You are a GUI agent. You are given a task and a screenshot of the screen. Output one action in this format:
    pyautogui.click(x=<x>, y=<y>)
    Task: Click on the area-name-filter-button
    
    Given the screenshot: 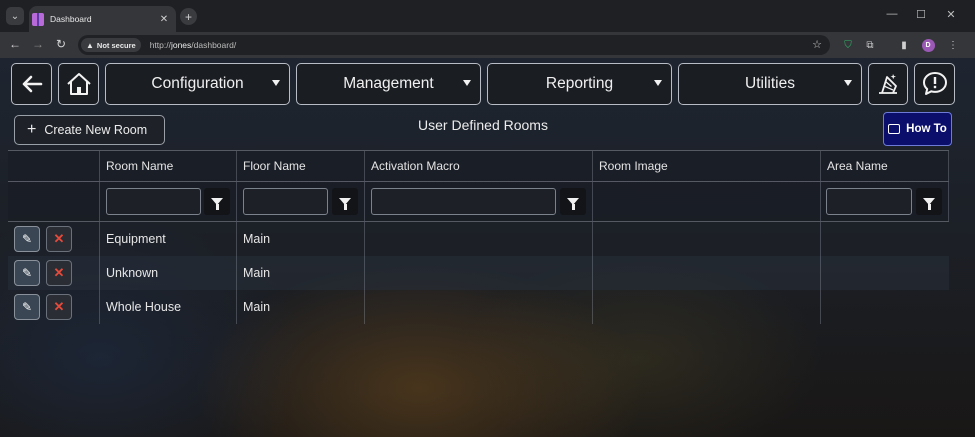 What is the action you would take?
    pyautogui.click(x=929, y=201)
    